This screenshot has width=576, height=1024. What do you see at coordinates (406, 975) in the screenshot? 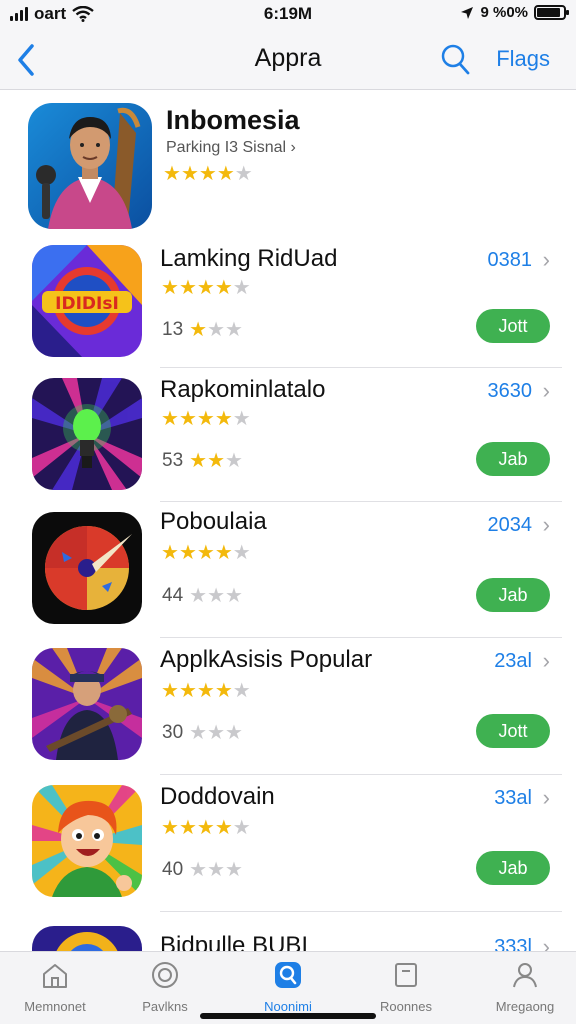
I see `square-icon` at bounding box center [406, 975].